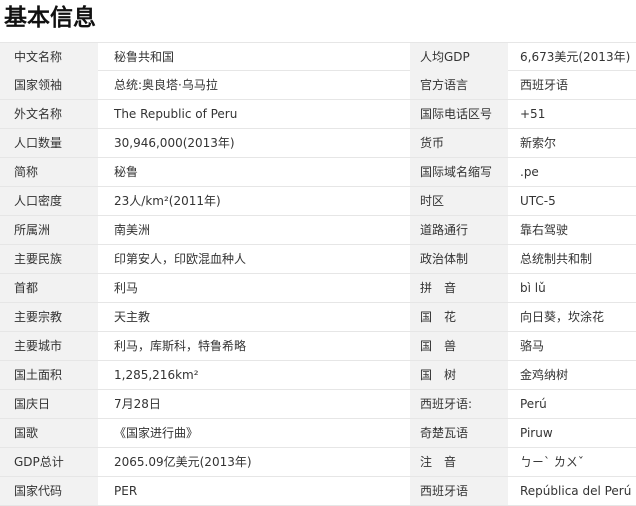 This screenshot has width=636, height=506. Describe the element at coordinates (318, 433) in the screenshot. I see `table-row: 国歌 《国家进行曲》 奇楚瓦语 Piruw` at that location.